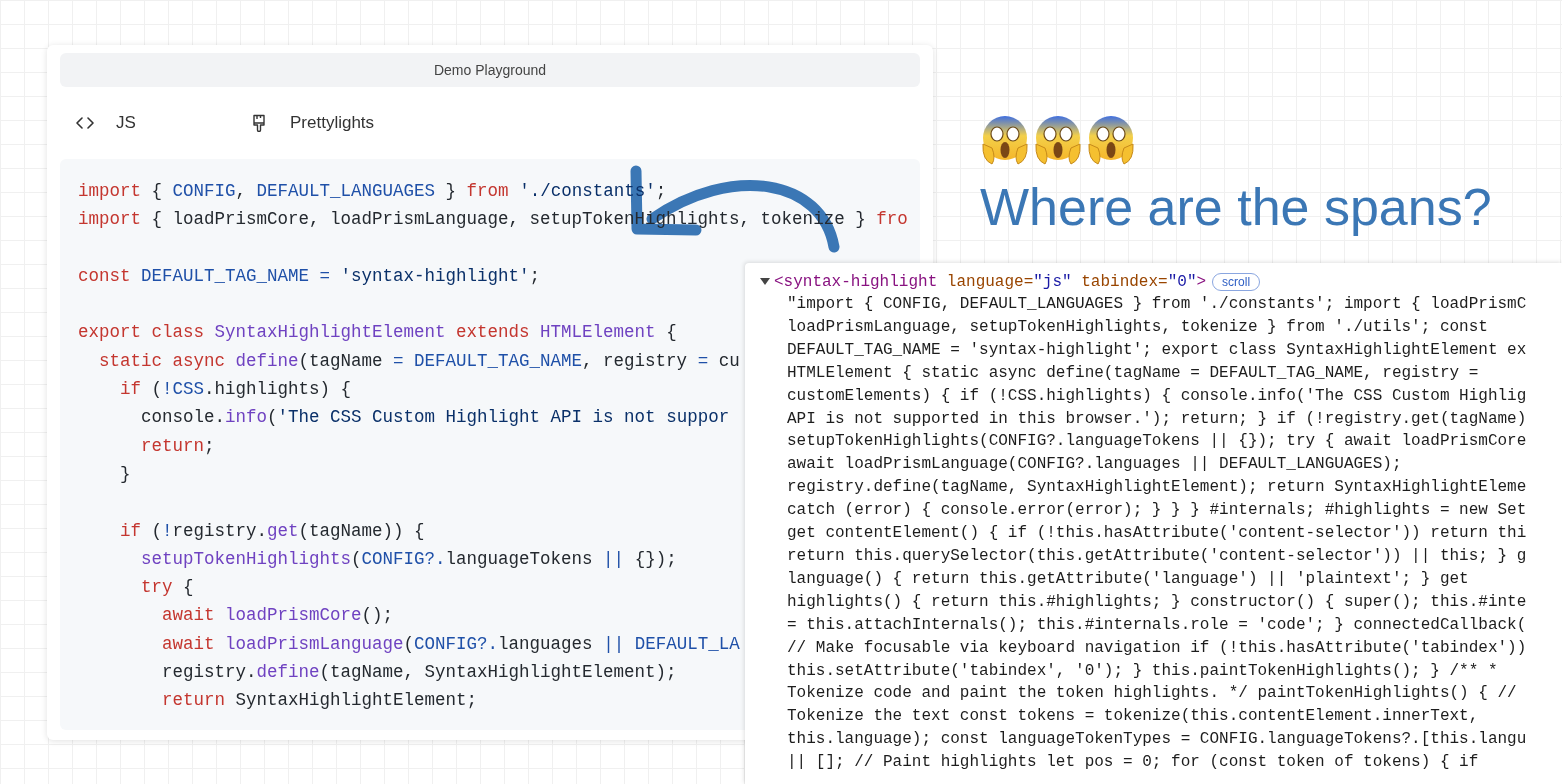 The image size is (1562, 784). Describe the element at coordinates (1157, 602) in the screenshot. I see `text-node-line: highlights() { return this.#highlights; } constructor() { super(); this.#inte` at that location.